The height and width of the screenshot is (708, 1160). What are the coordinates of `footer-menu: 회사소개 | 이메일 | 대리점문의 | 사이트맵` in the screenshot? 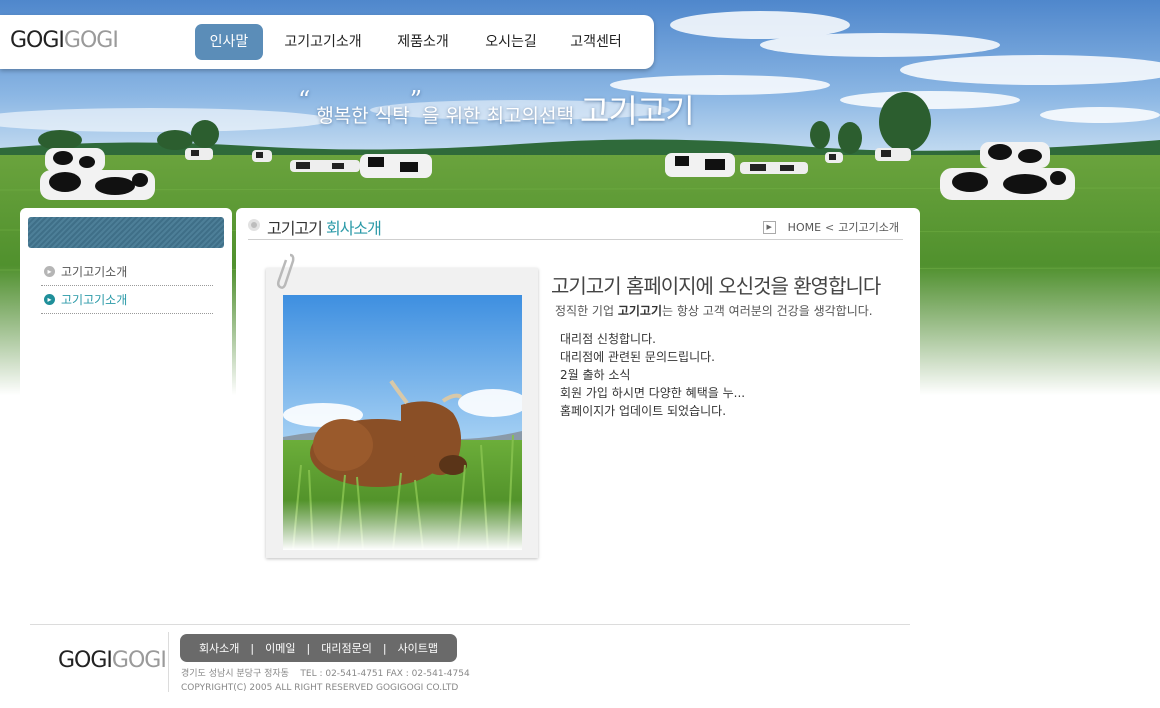 It's located at (318, 648).